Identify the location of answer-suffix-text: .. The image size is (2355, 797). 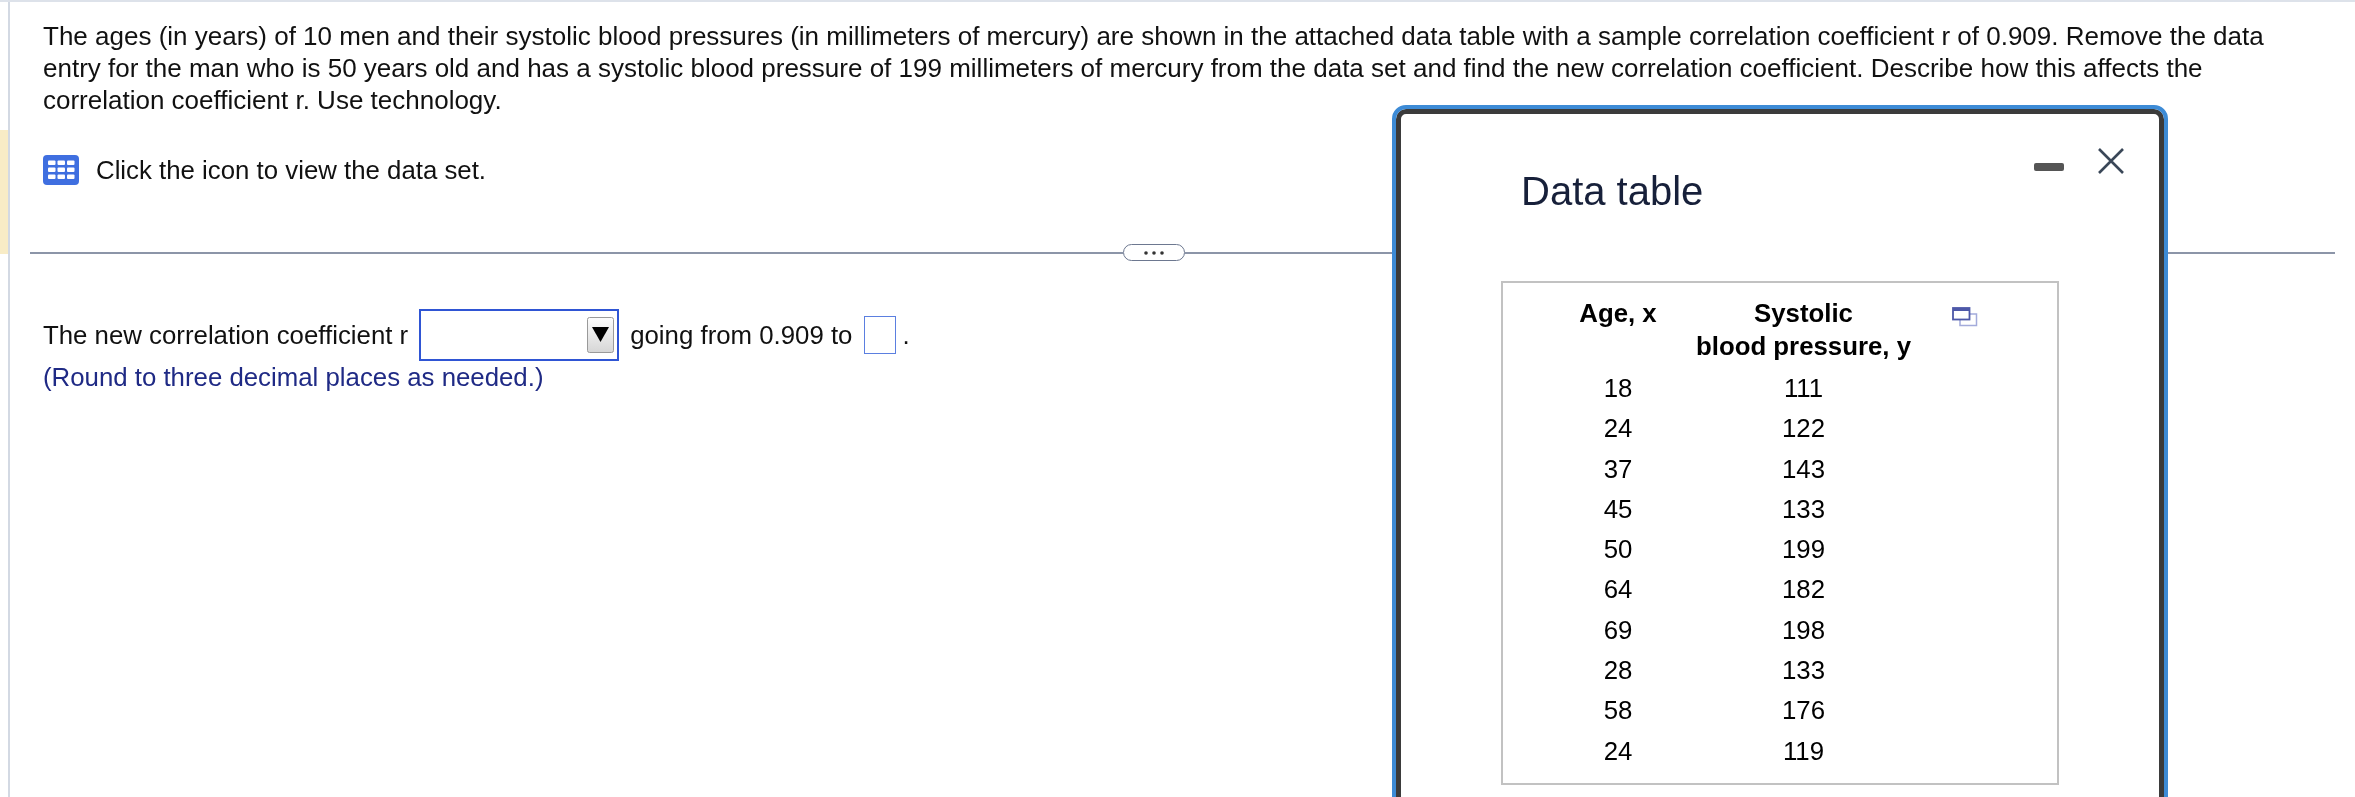
(906, 335).